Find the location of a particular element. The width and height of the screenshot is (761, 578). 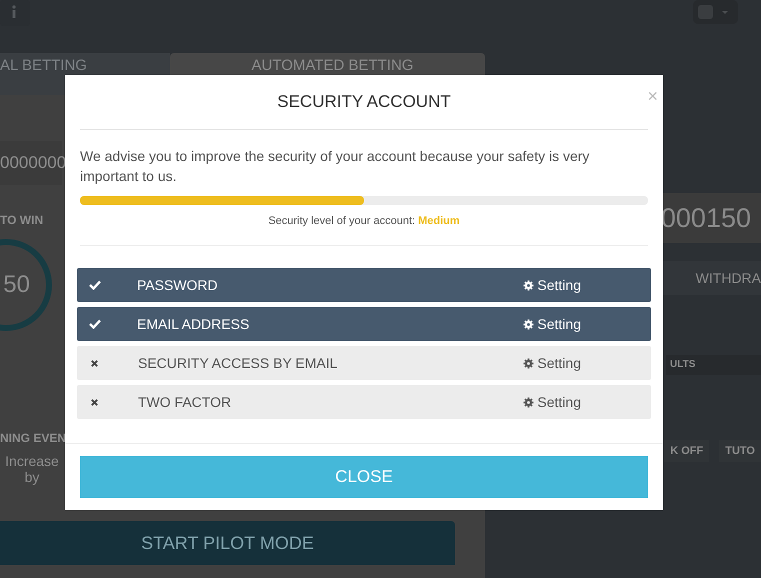

close-button: × is located at coordinates (652, 96).